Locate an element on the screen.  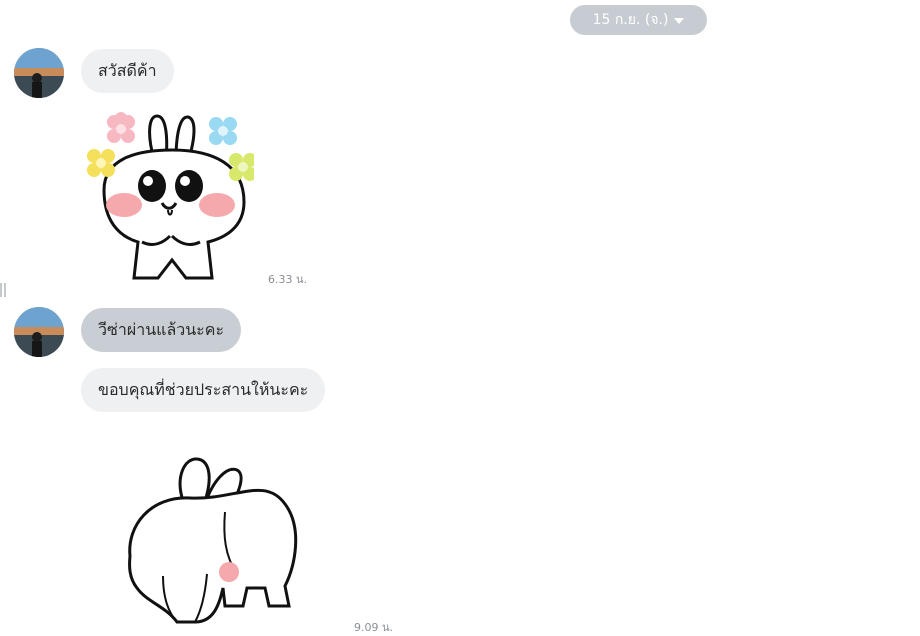
scroll-marker is located at coordinates (3, 290).